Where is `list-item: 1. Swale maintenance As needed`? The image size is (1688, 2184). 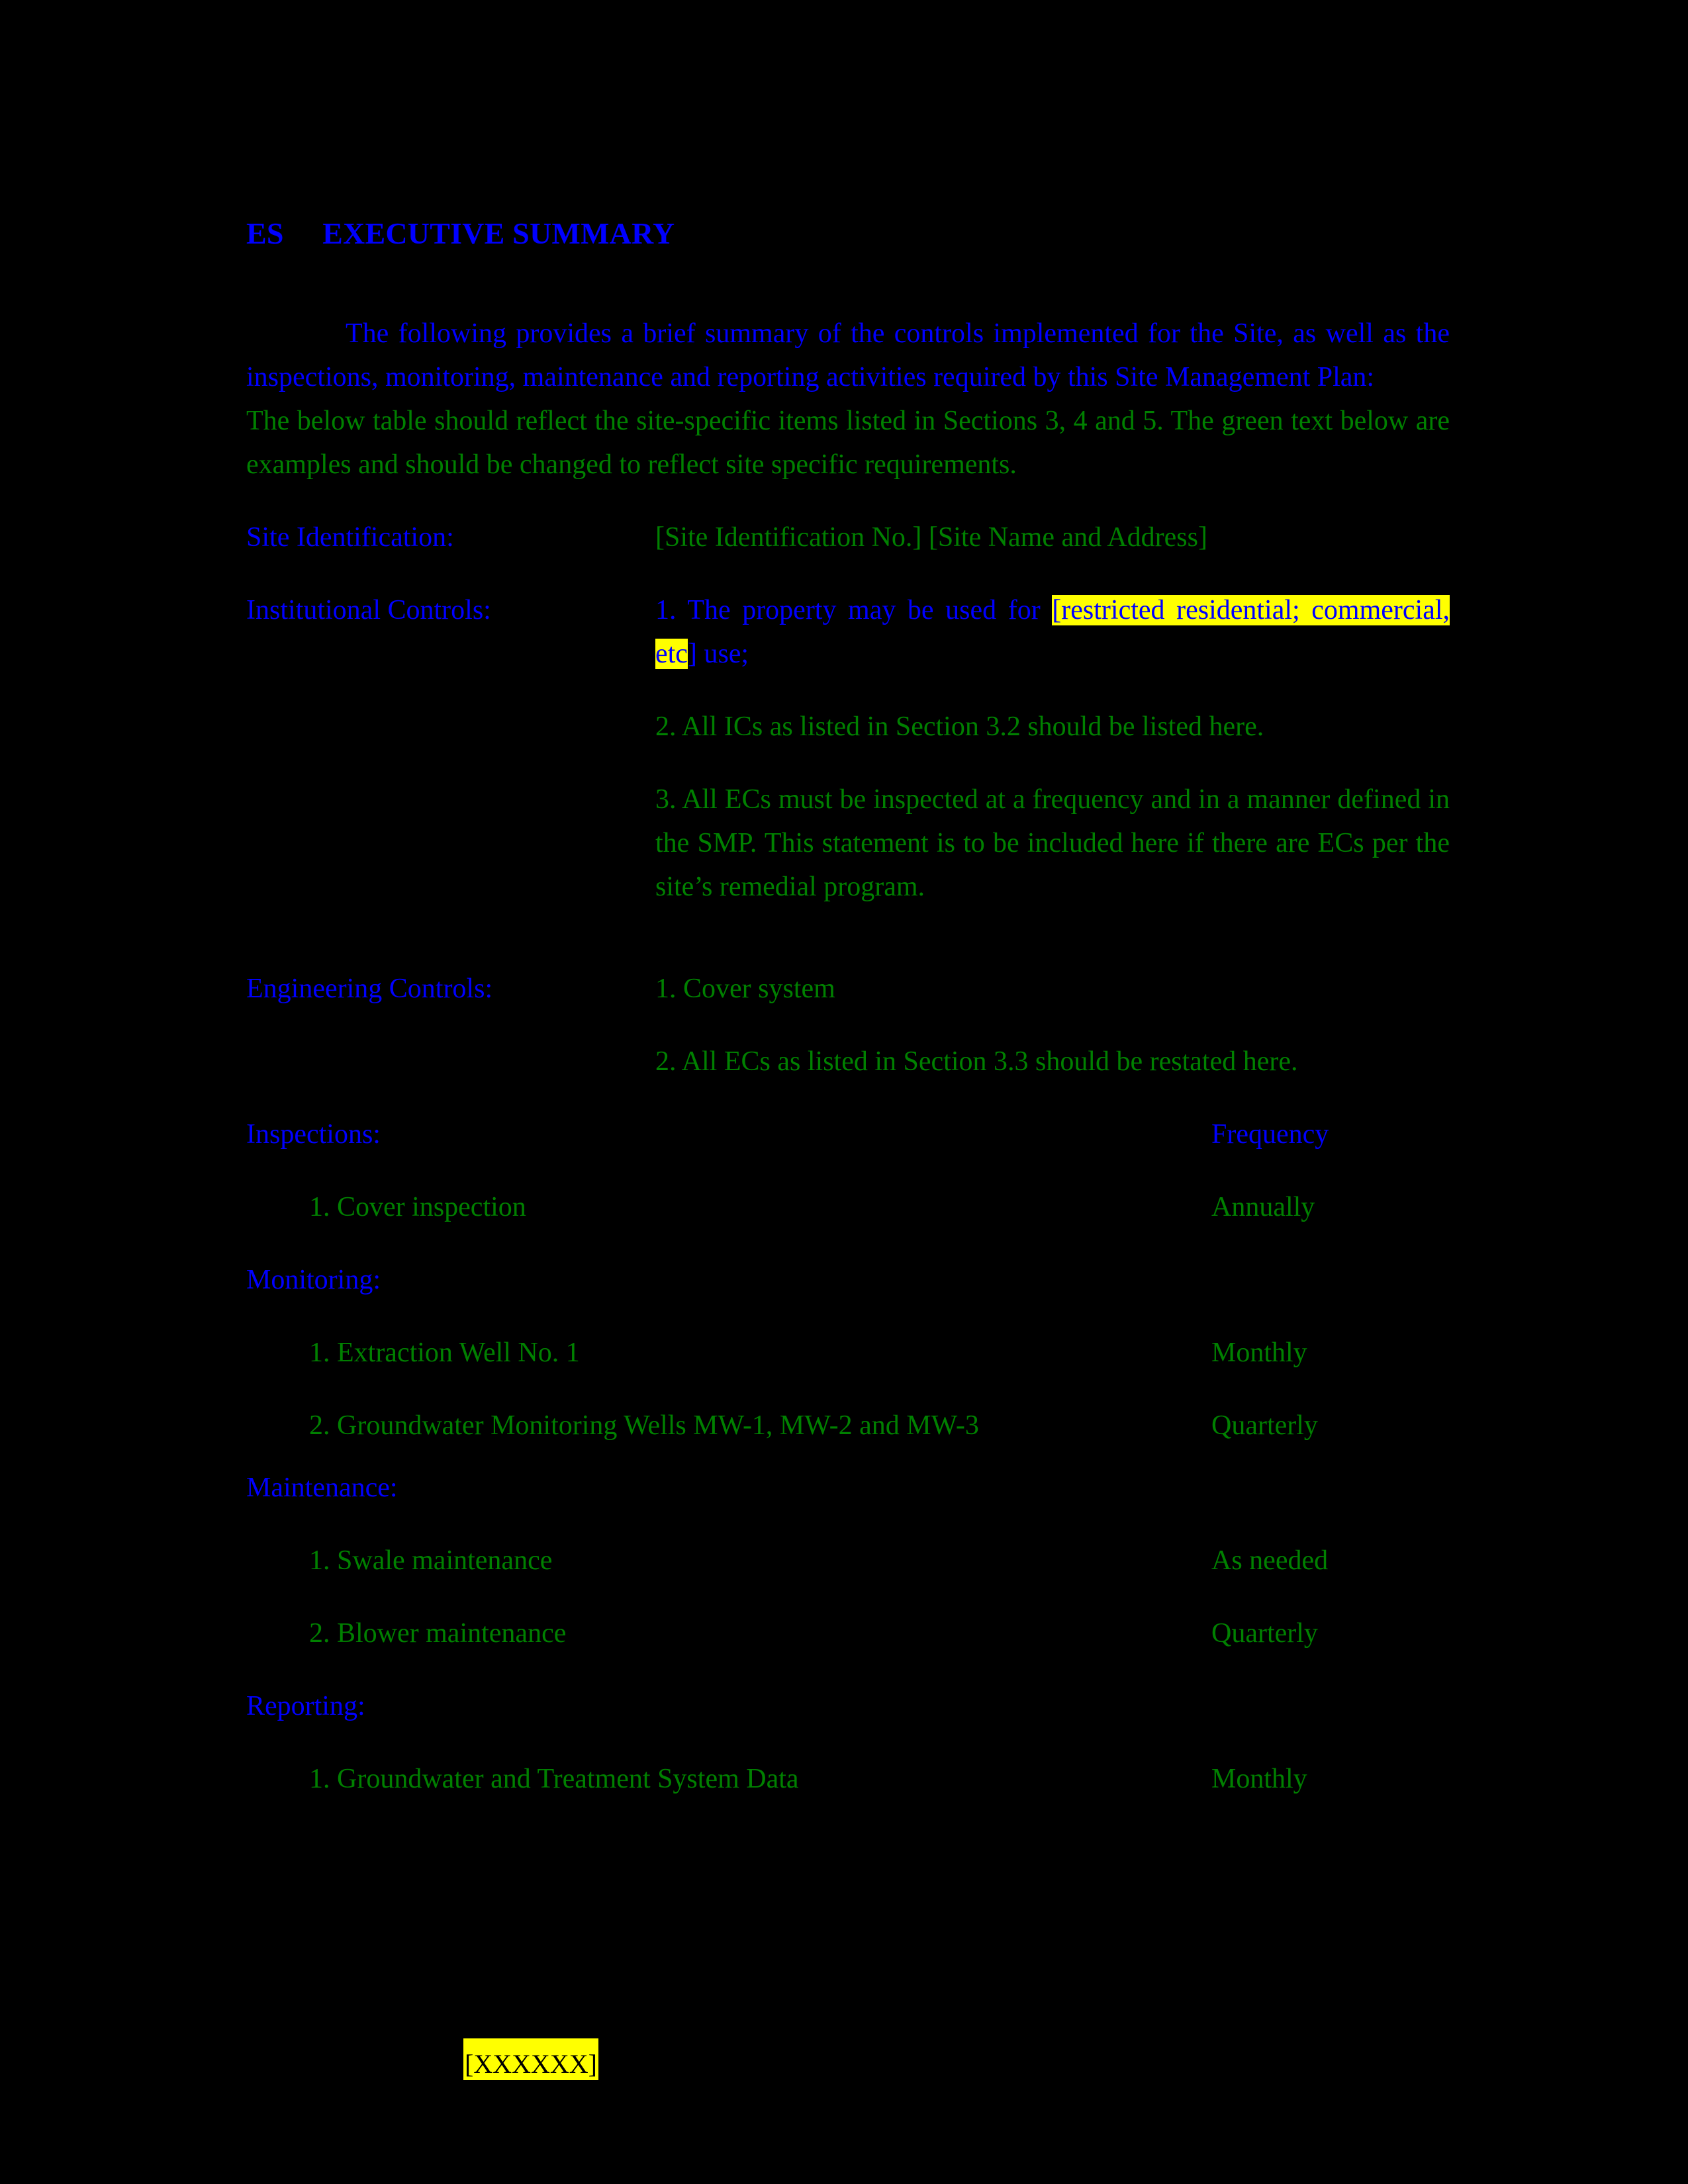
list-item: 1. Swale maintenance As needed is located at coordinates (879, 1561).